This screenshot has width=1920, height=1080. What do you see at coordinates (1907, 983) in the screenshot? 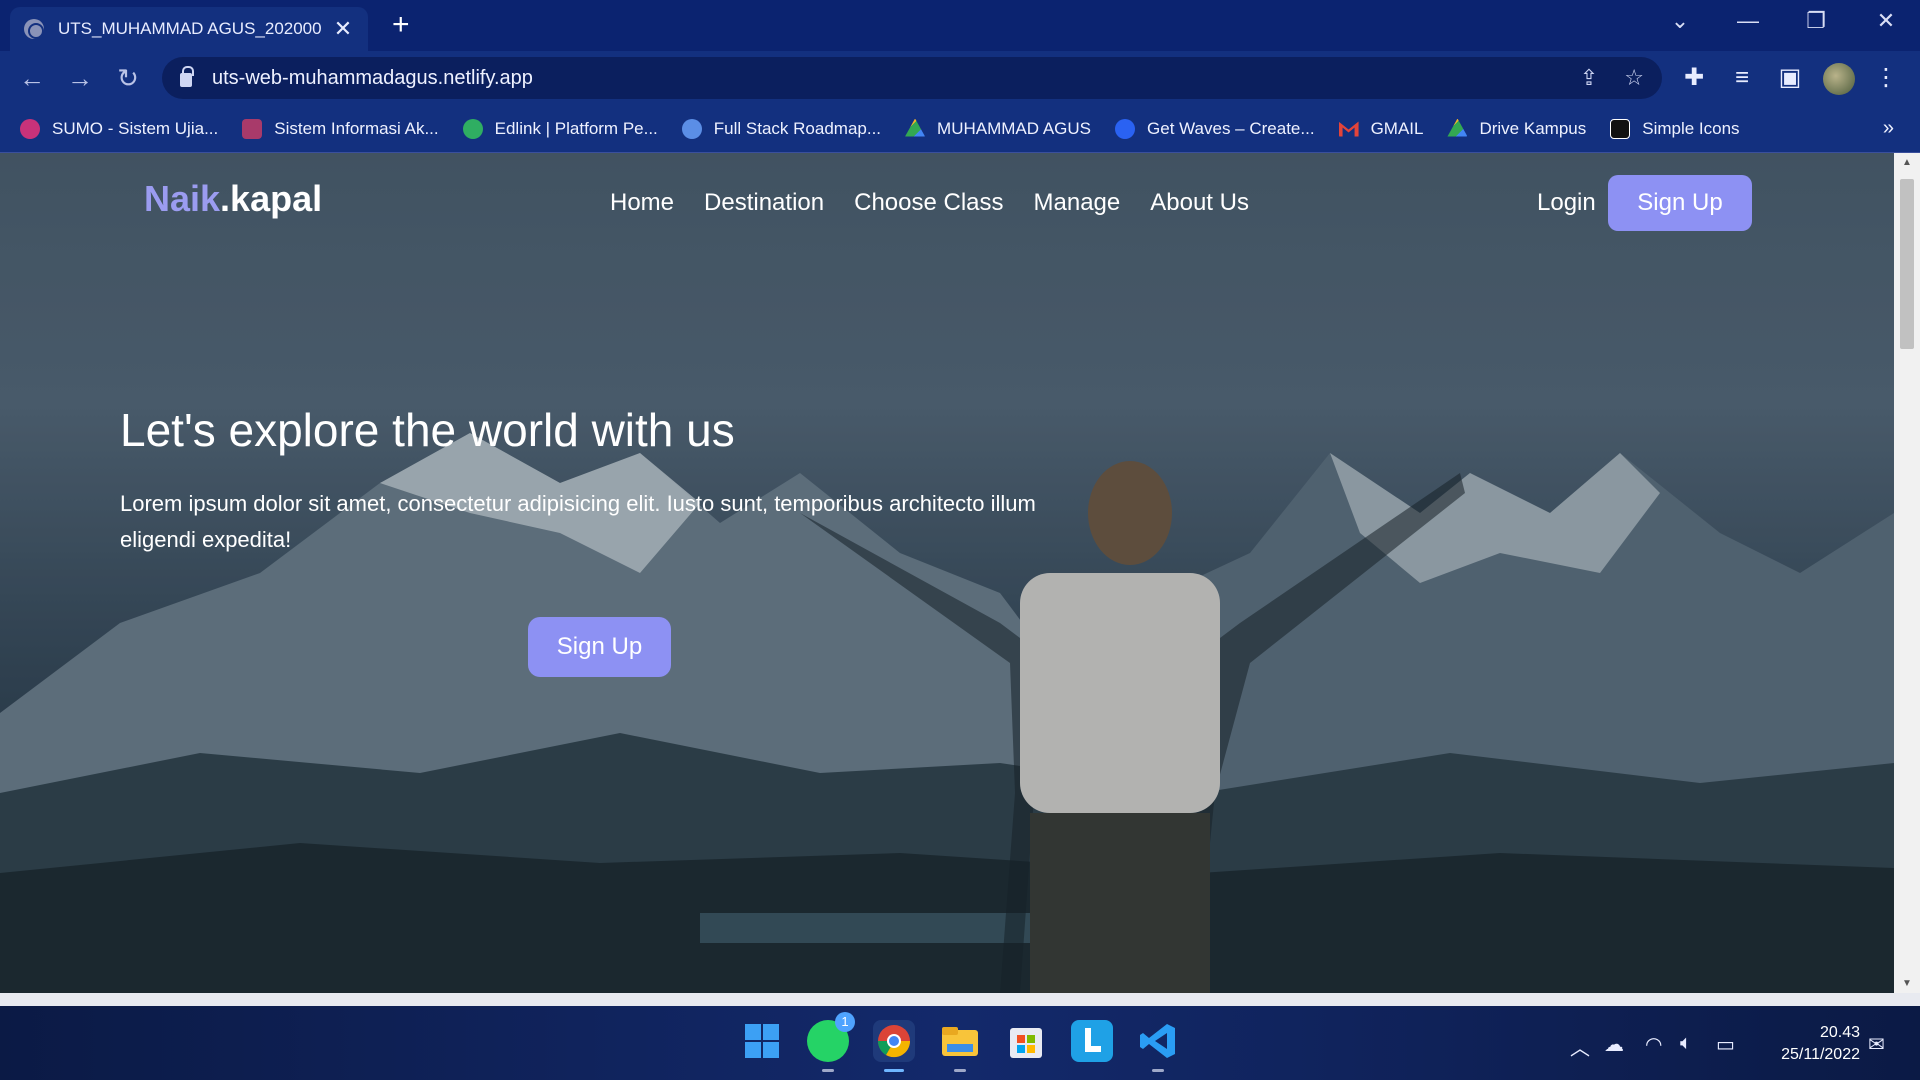
I see `scroll-down-icon: ▼` at bounding box center [1907, 983].